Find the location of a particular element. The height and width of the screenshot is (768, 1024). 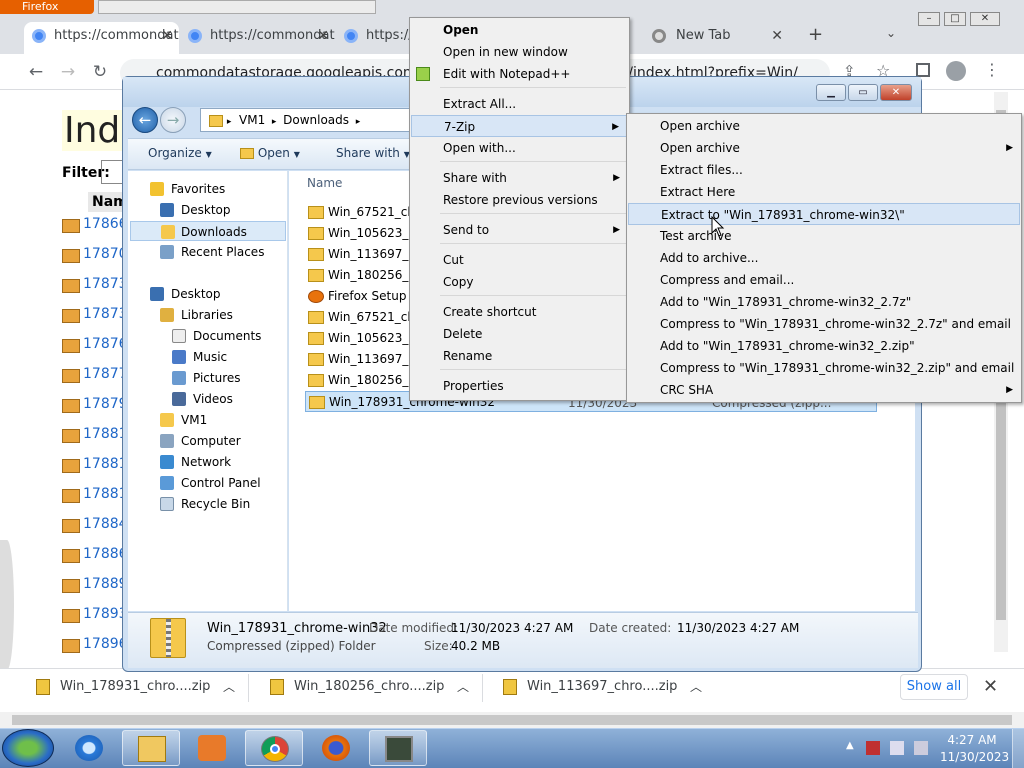

nav-recycle-bin: Recycle Bin is located at coordinates (208, 504).